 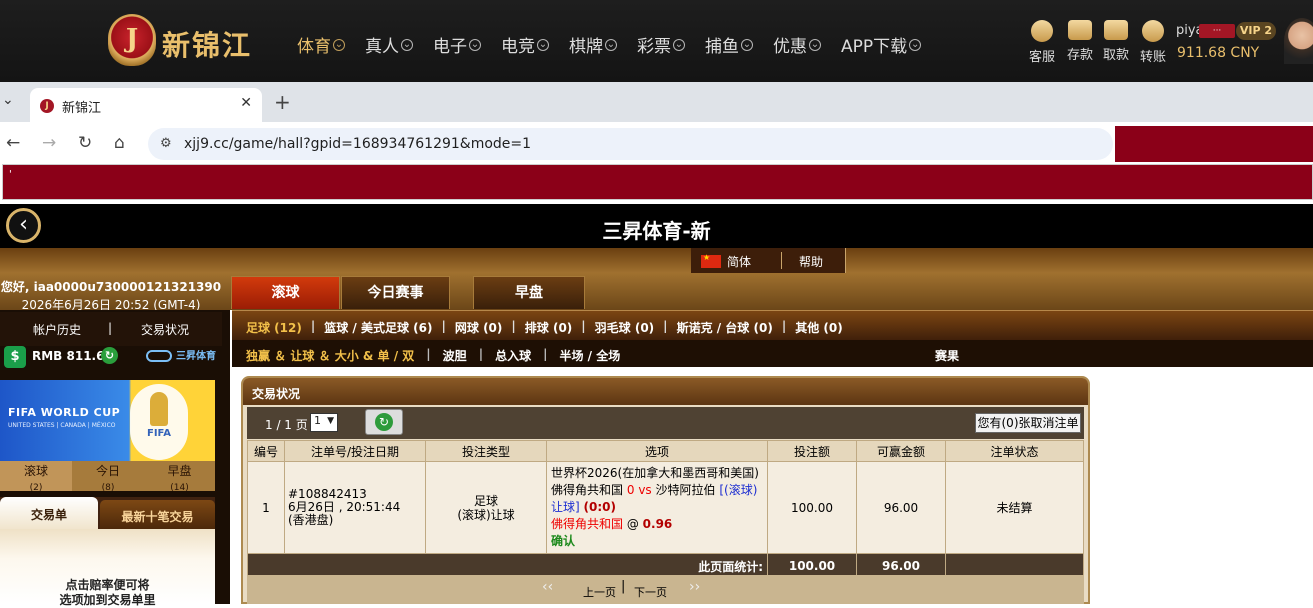 I want to click on account-history-link: 帐户历史, so click(x=57, y=329).